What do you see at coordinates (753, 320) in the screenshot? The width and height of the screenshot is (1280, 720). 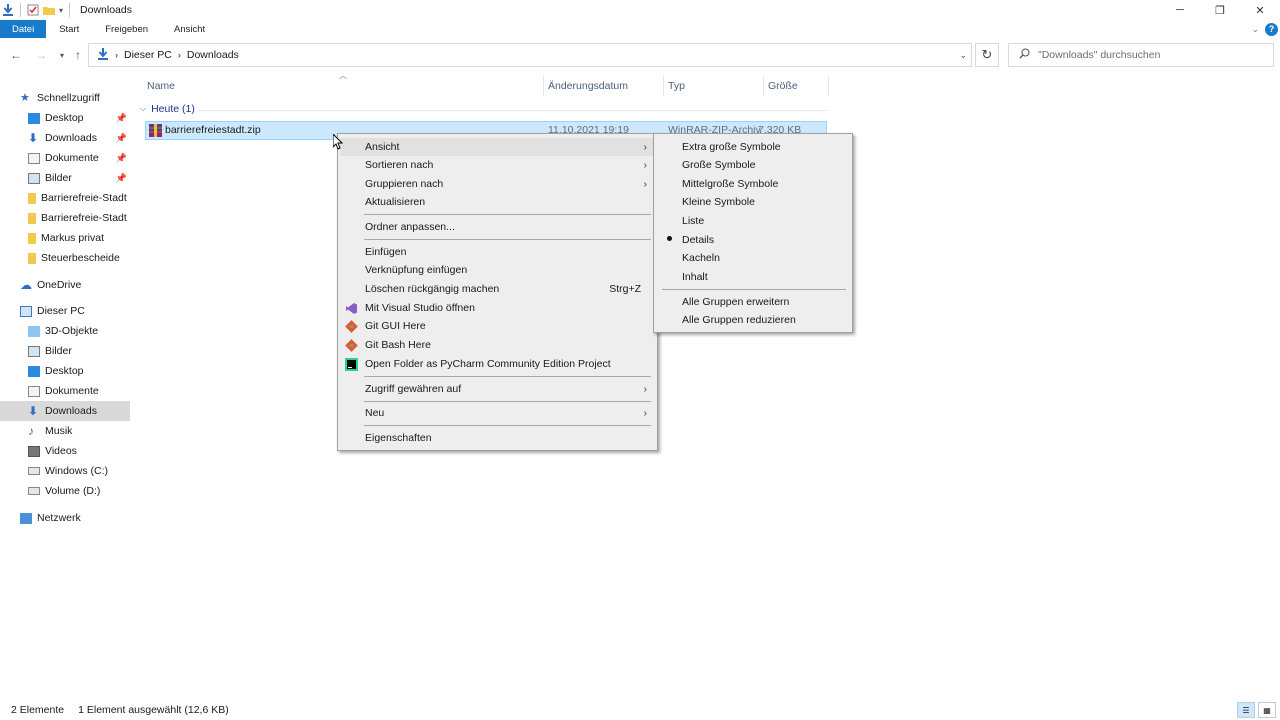 I see `view-option-collapse-groups: Alle Gruppen reduzieren` at bounding box center [753, 320].